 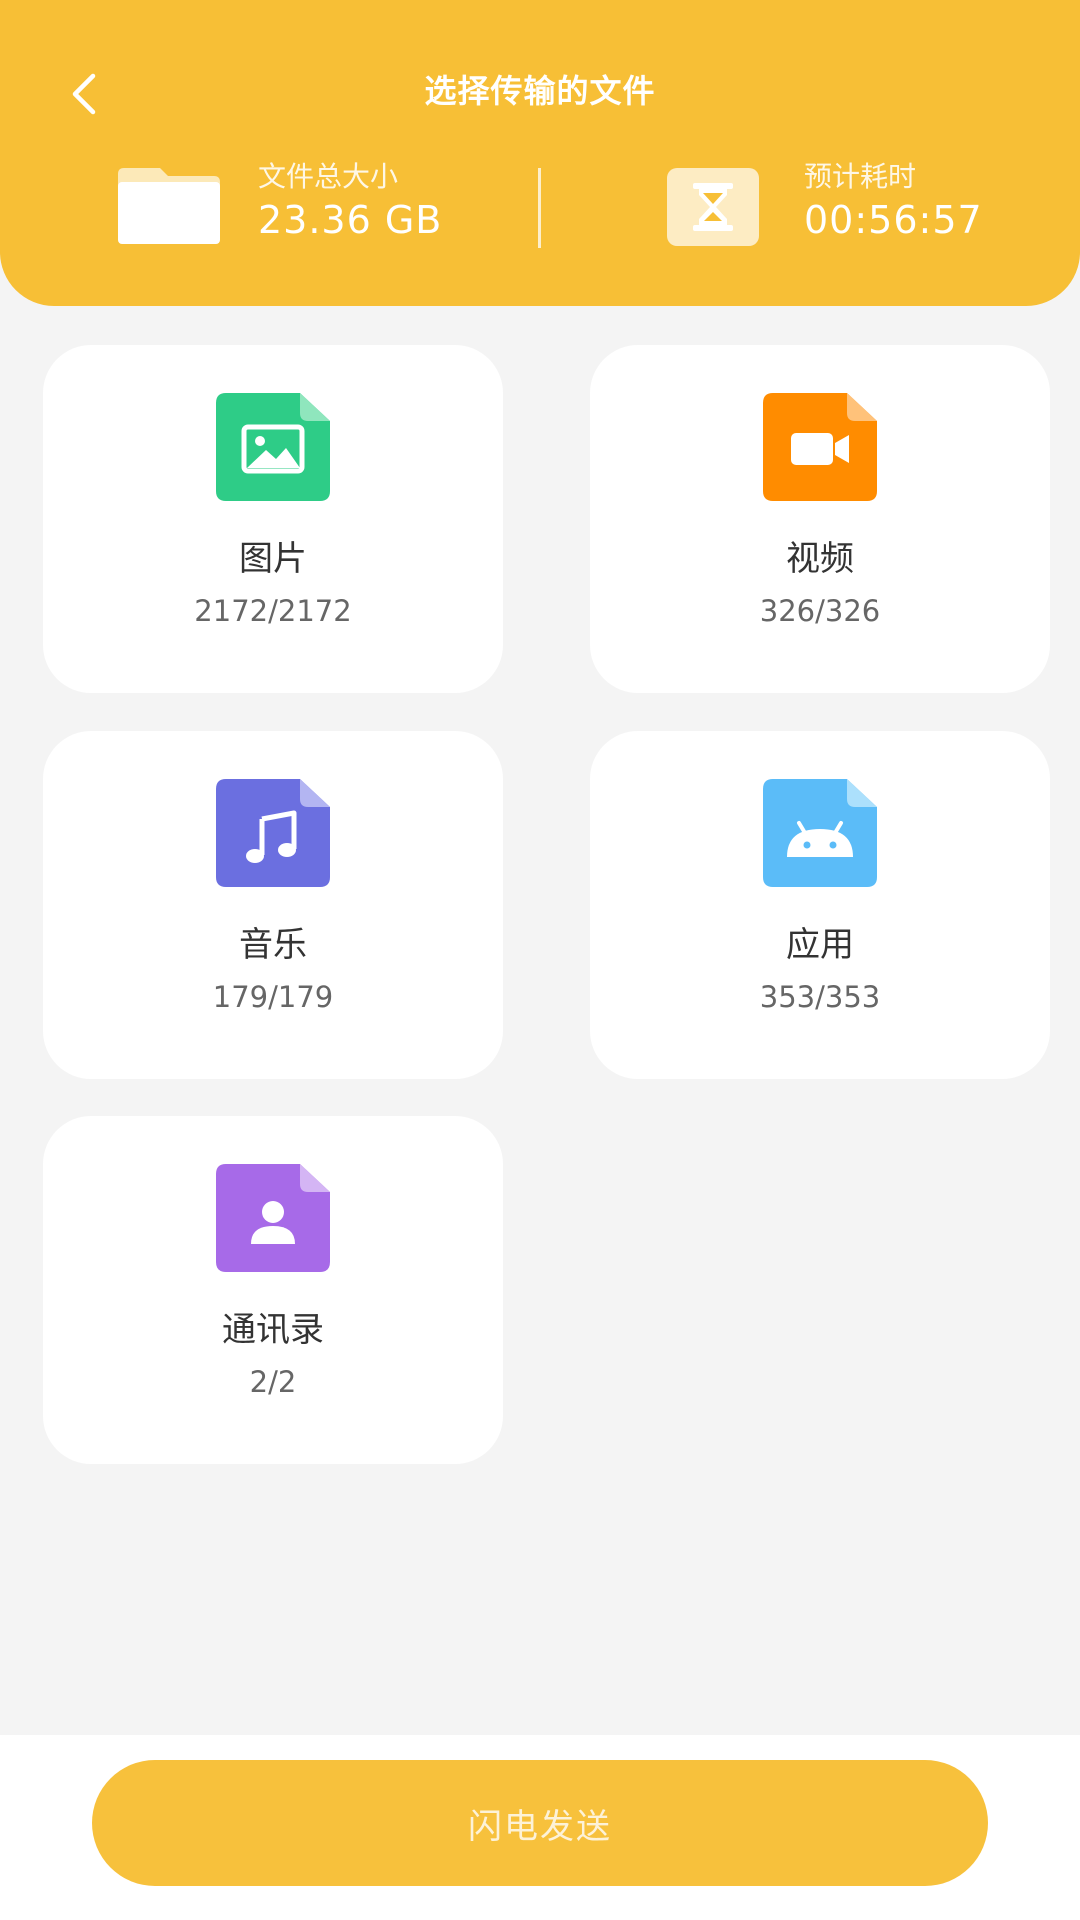 What do you see at coordinates (539, 208) in the screenshot?
I see `divider` at bounding box center [539, 208].